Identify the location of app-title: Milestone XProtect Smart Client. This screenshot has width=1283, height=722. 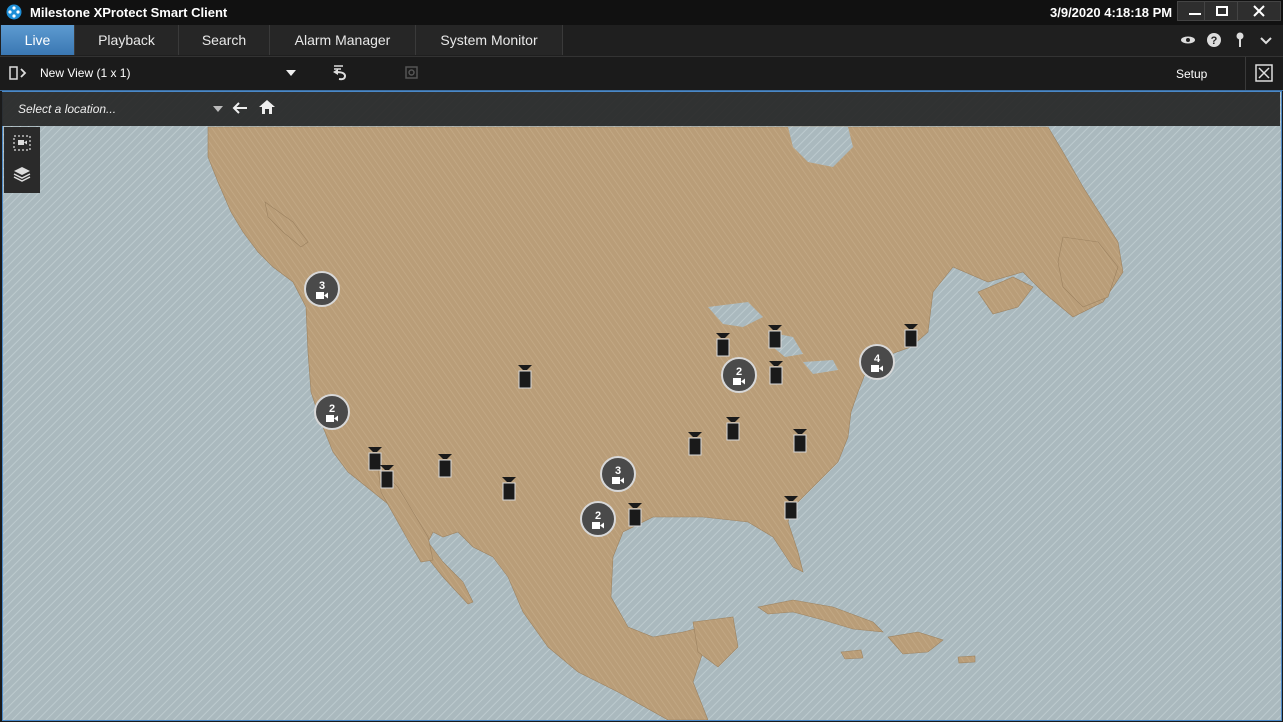
(129, 12).